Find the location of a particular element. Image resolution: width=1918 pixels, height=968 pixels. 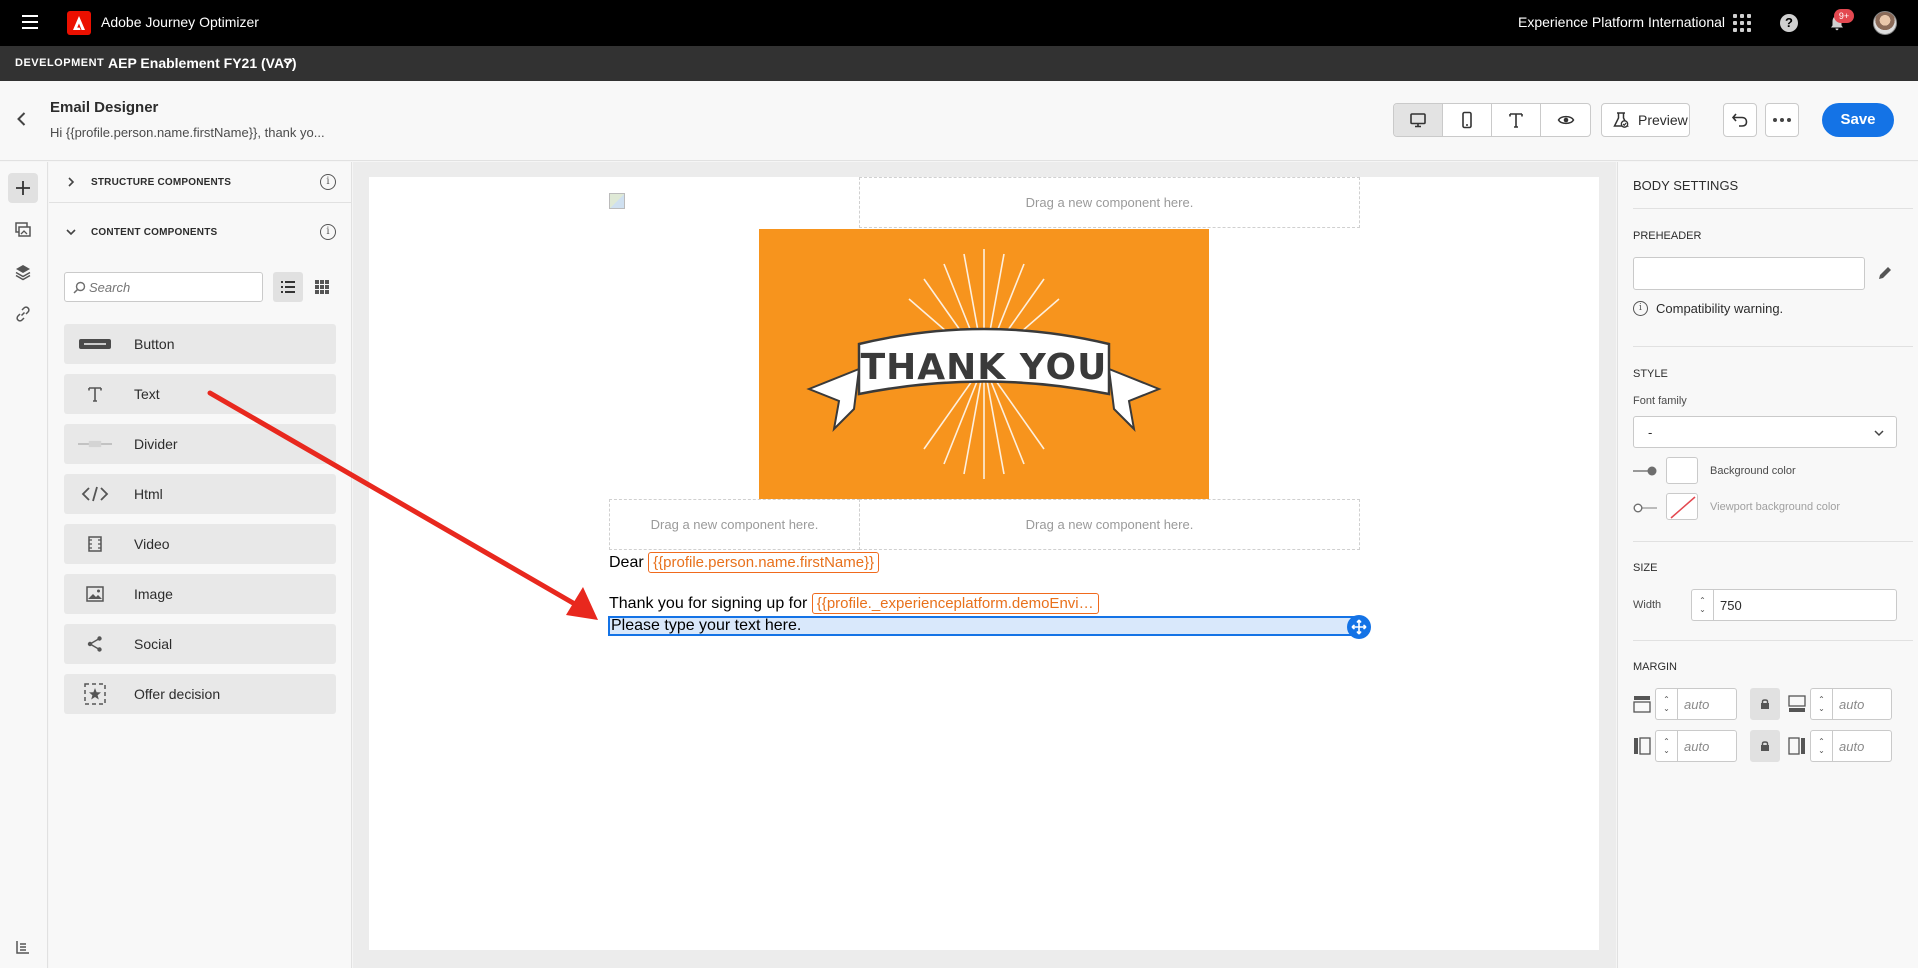

org-switcher: Experience Platform International is located at coordinates (1621, 22).